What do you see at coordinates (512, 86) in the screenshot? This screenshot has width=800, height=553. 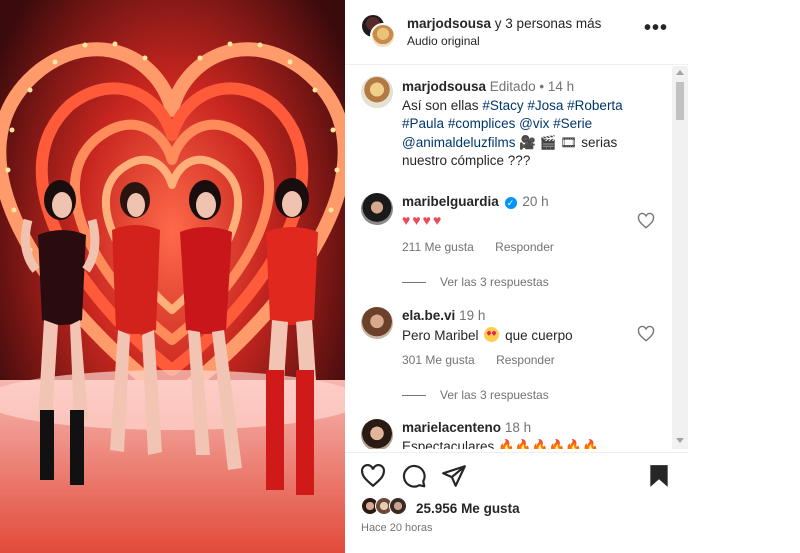 I see `edited-label: Editado` at bounding box center [512, 86].